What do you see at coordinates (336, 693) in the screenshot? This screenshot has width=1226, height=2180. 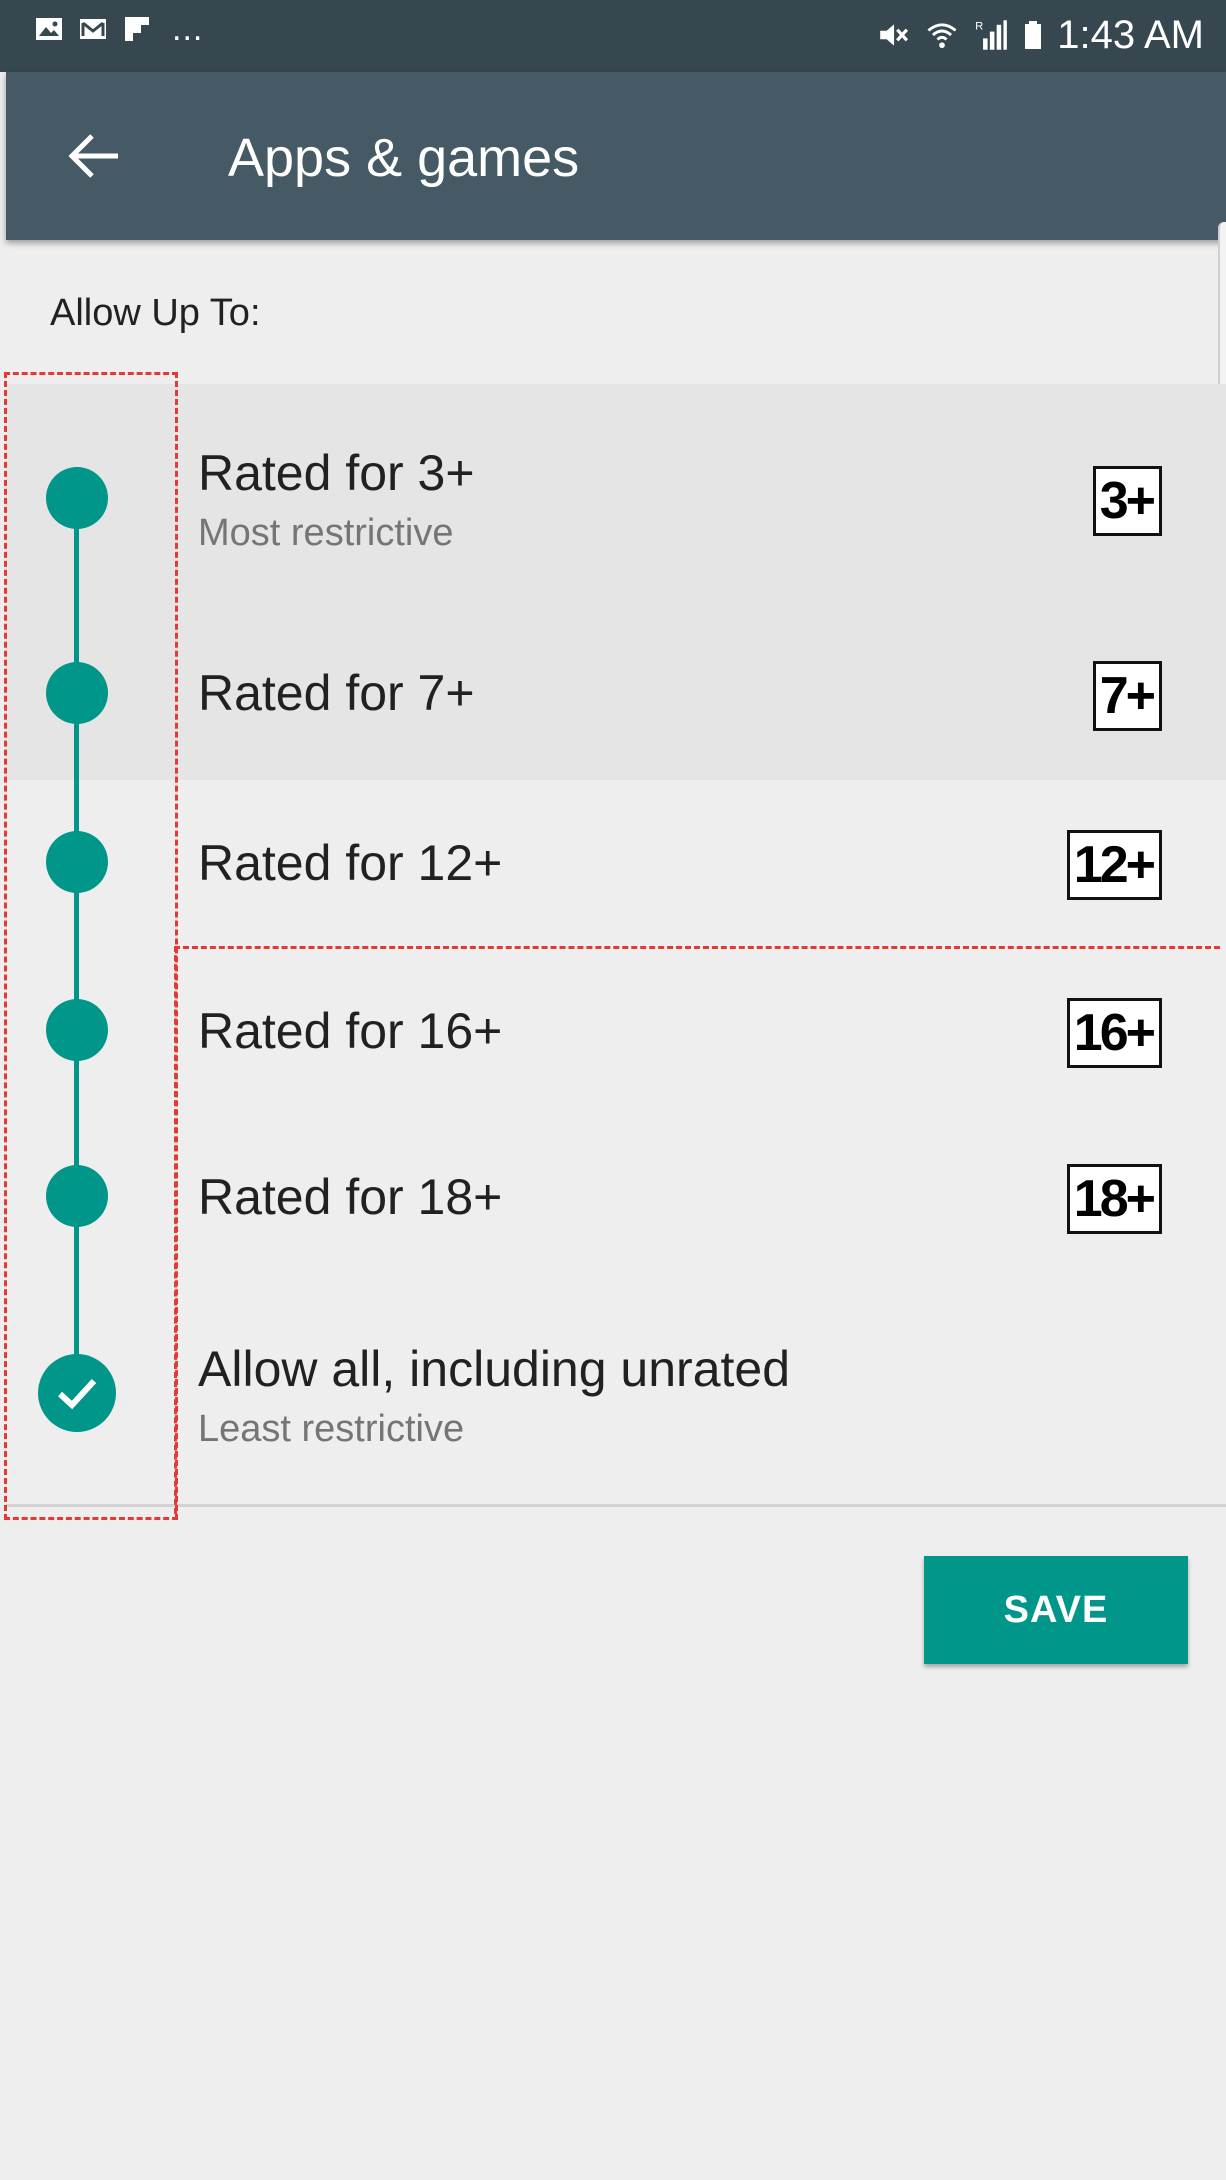 I see `rating-title: Rated for 7+` at bounding box center [336, 693].